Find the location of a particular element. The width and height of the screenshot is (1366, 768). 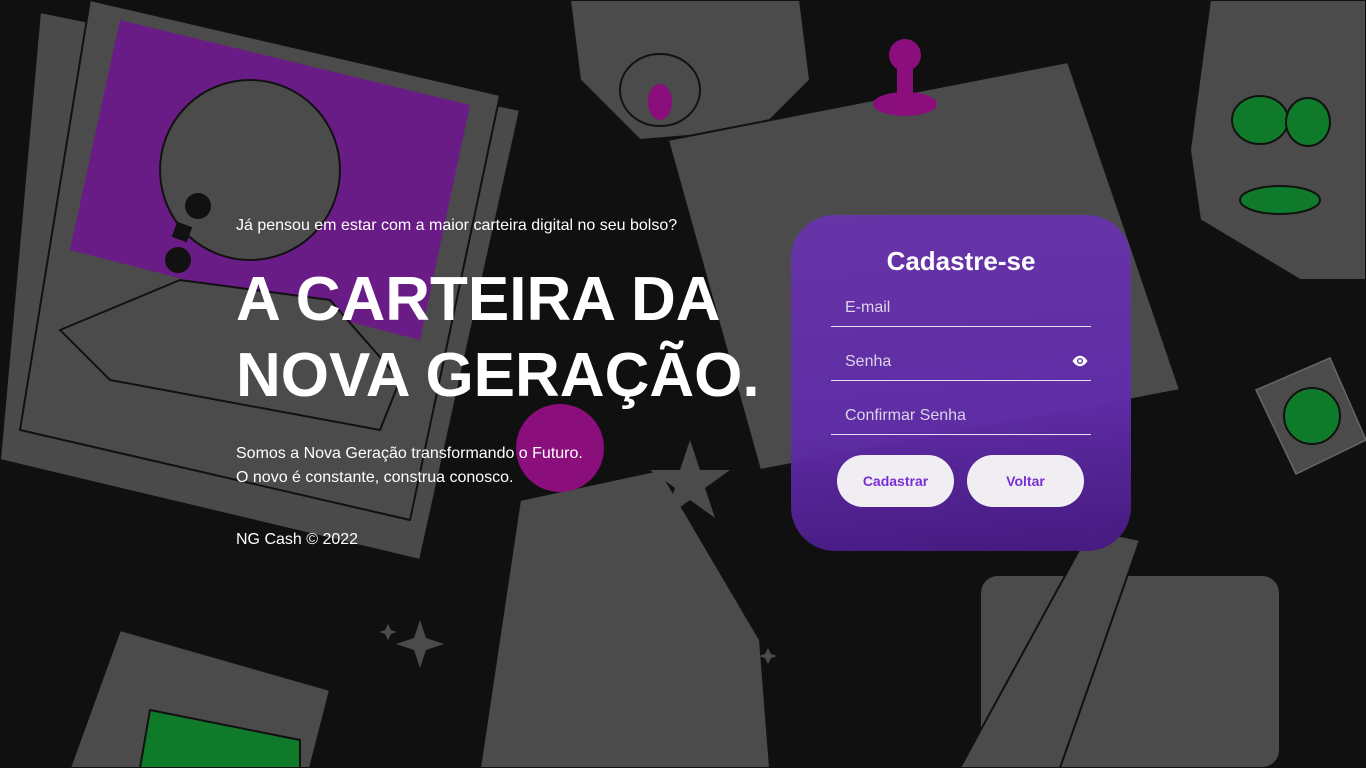

password-input is located at coordinates (961, 362).